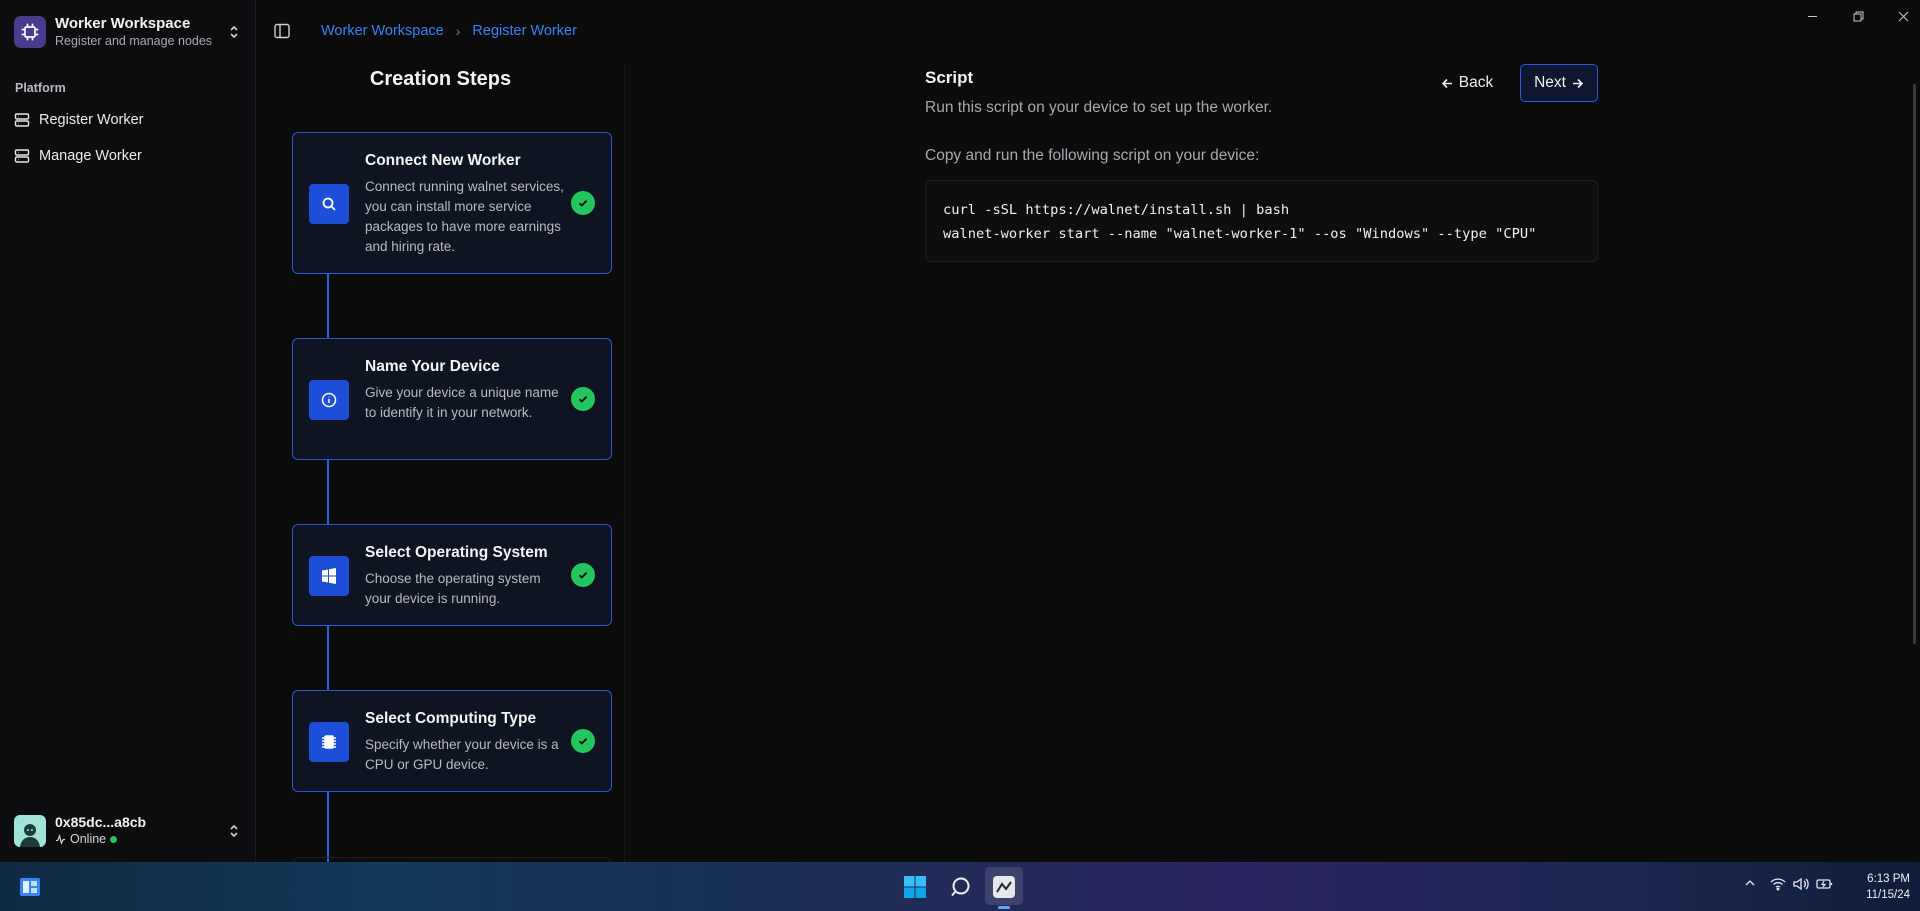 This screenshot has height=911, width=1920. Describe the element at coordinates (1888, 895) in the screenshot. I see `clock-date: 11/15/24` at that location.